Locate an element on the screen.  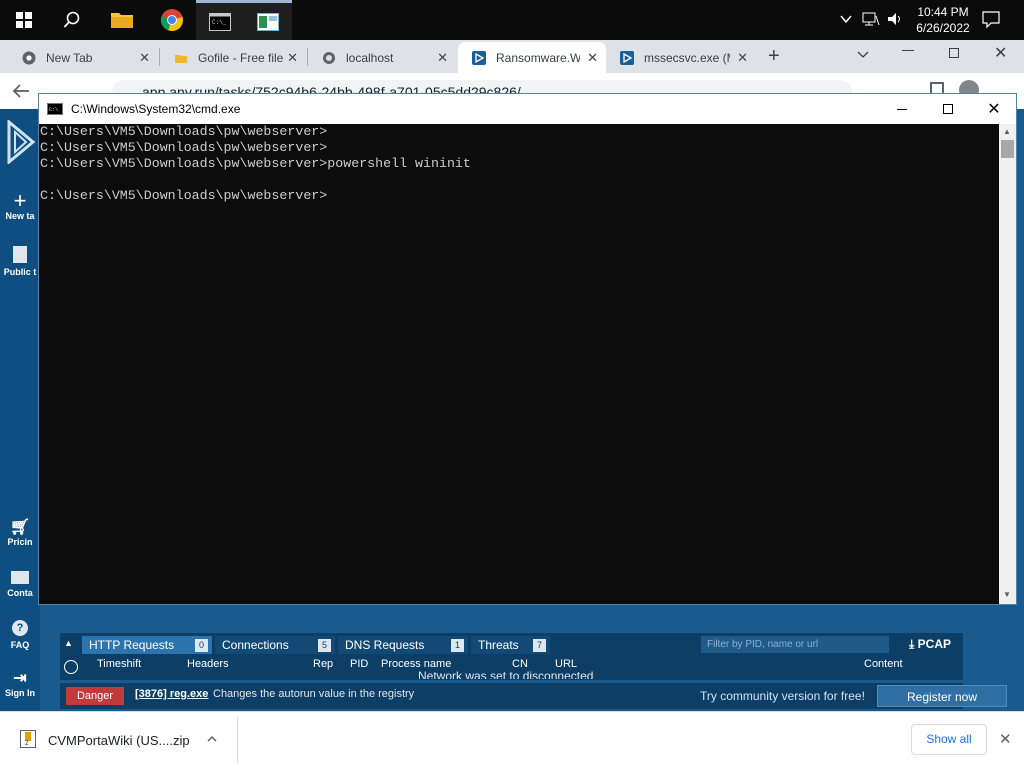
tab-search-chevron-icon is located at coordinates (863, 55).